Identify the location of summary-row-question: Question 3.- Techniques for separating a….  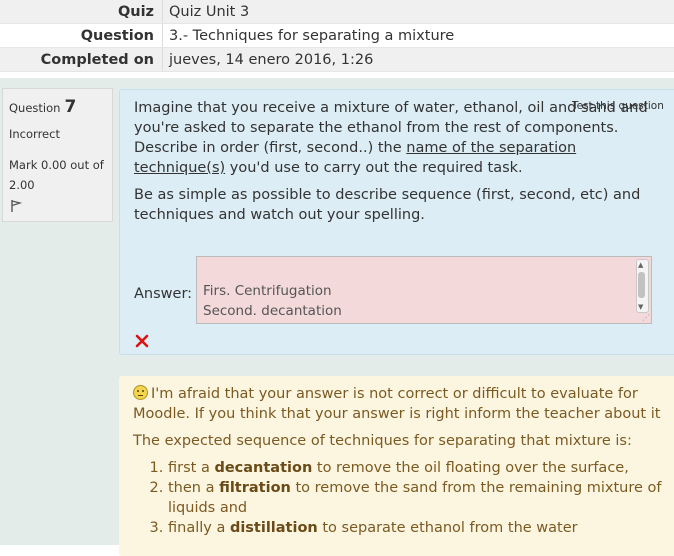
(337, 36).